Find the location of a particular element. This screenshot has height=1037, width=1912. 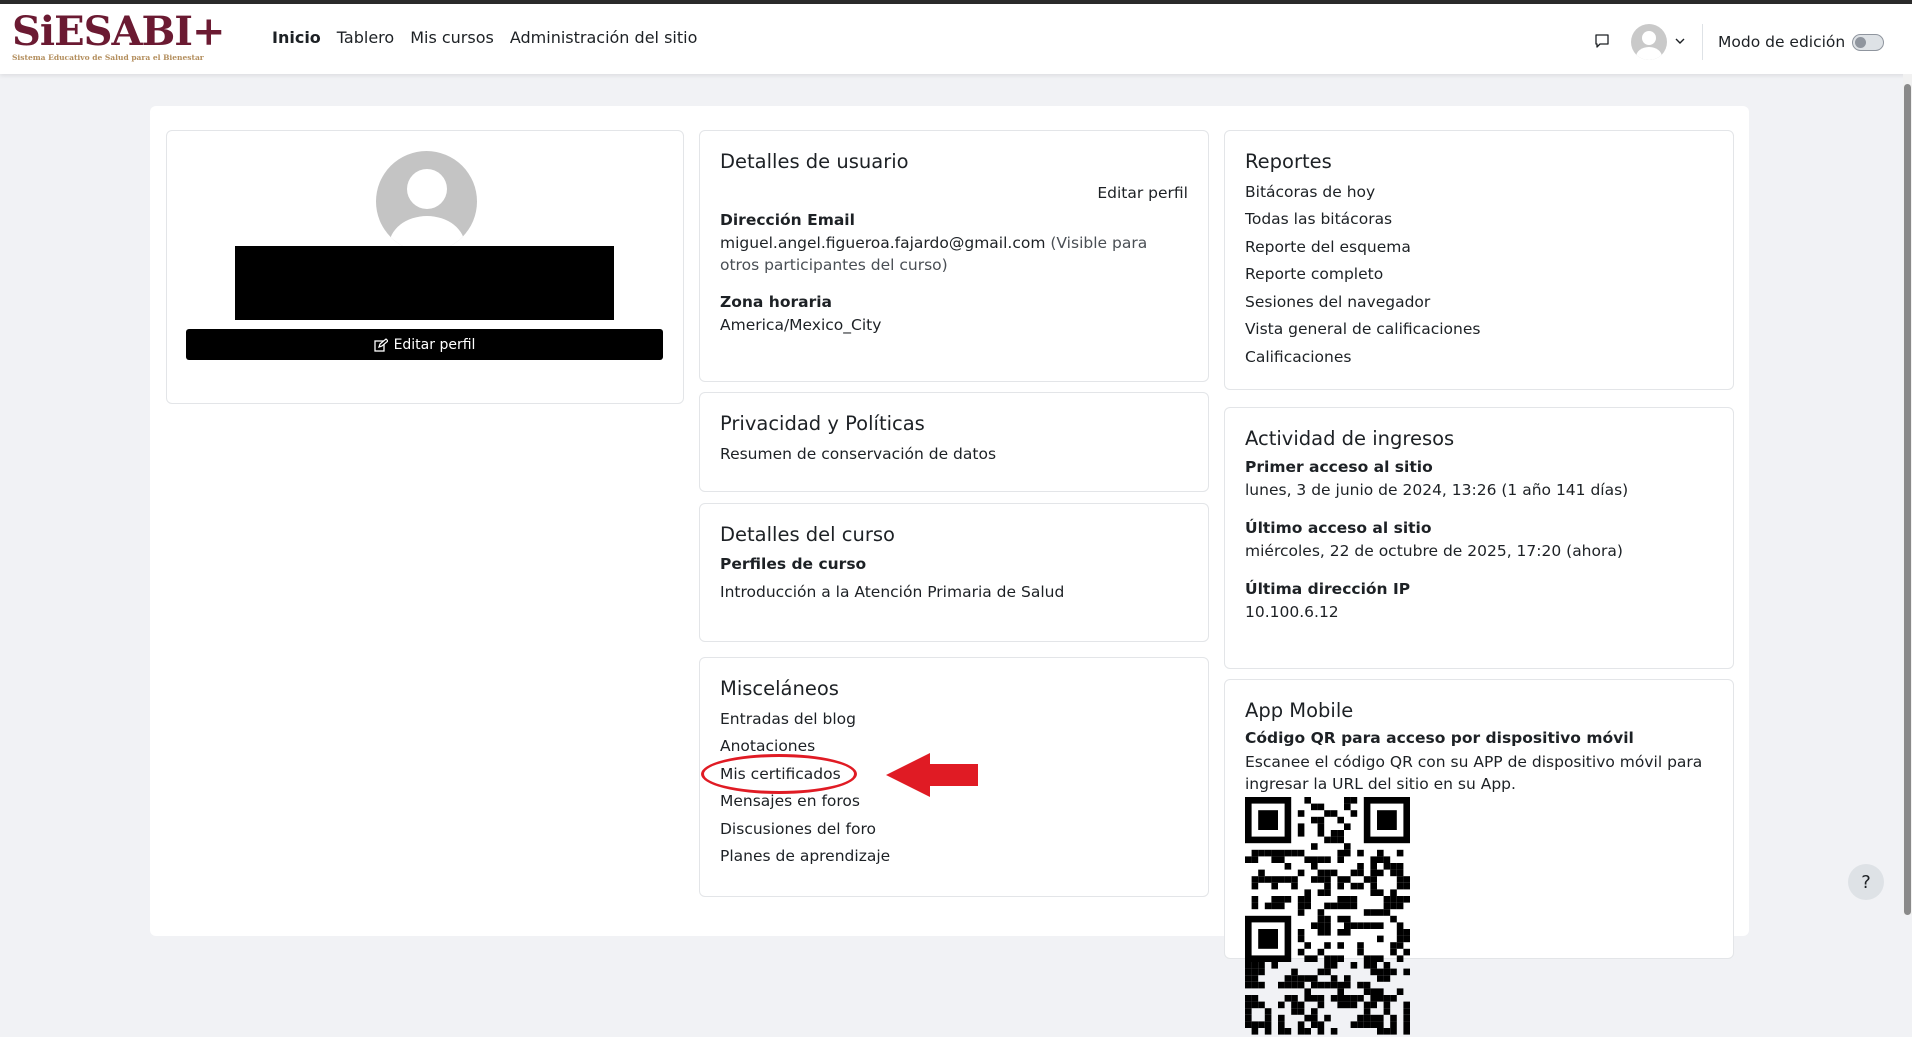

message-icon is located at coordinates (1602, 41).